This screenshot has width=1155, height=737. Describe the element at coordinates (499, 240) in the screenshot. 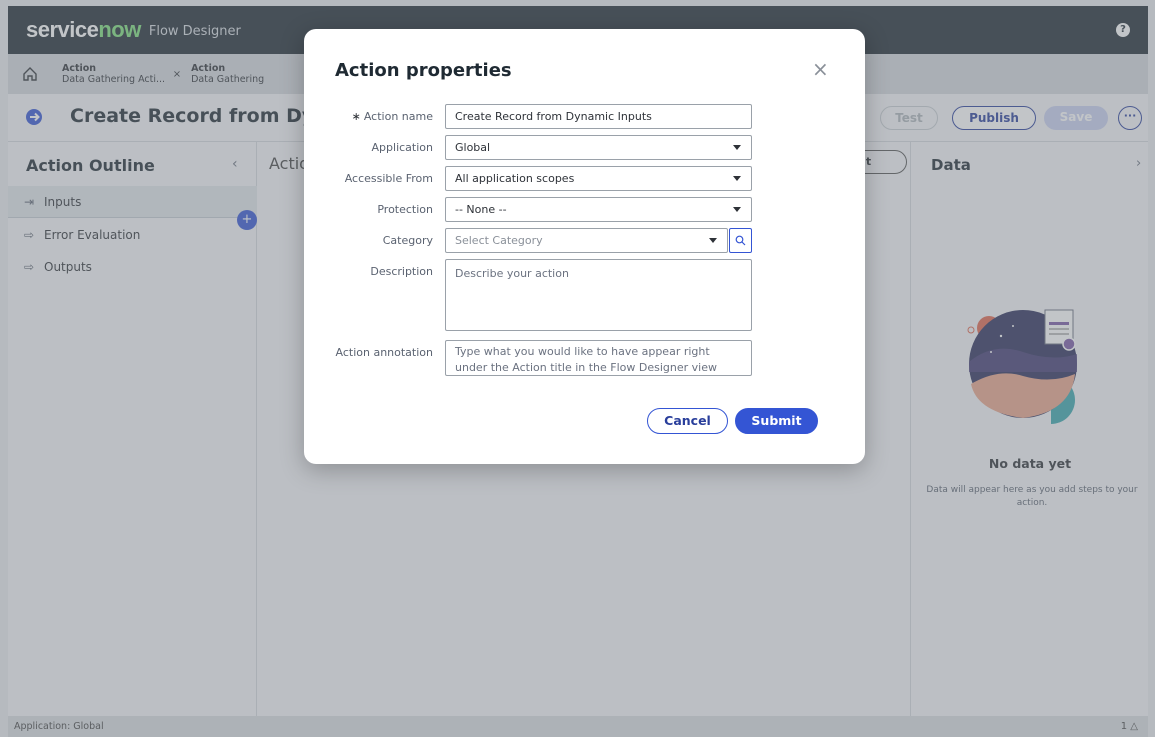

I see `category-placeholder: Select Category` at that location.